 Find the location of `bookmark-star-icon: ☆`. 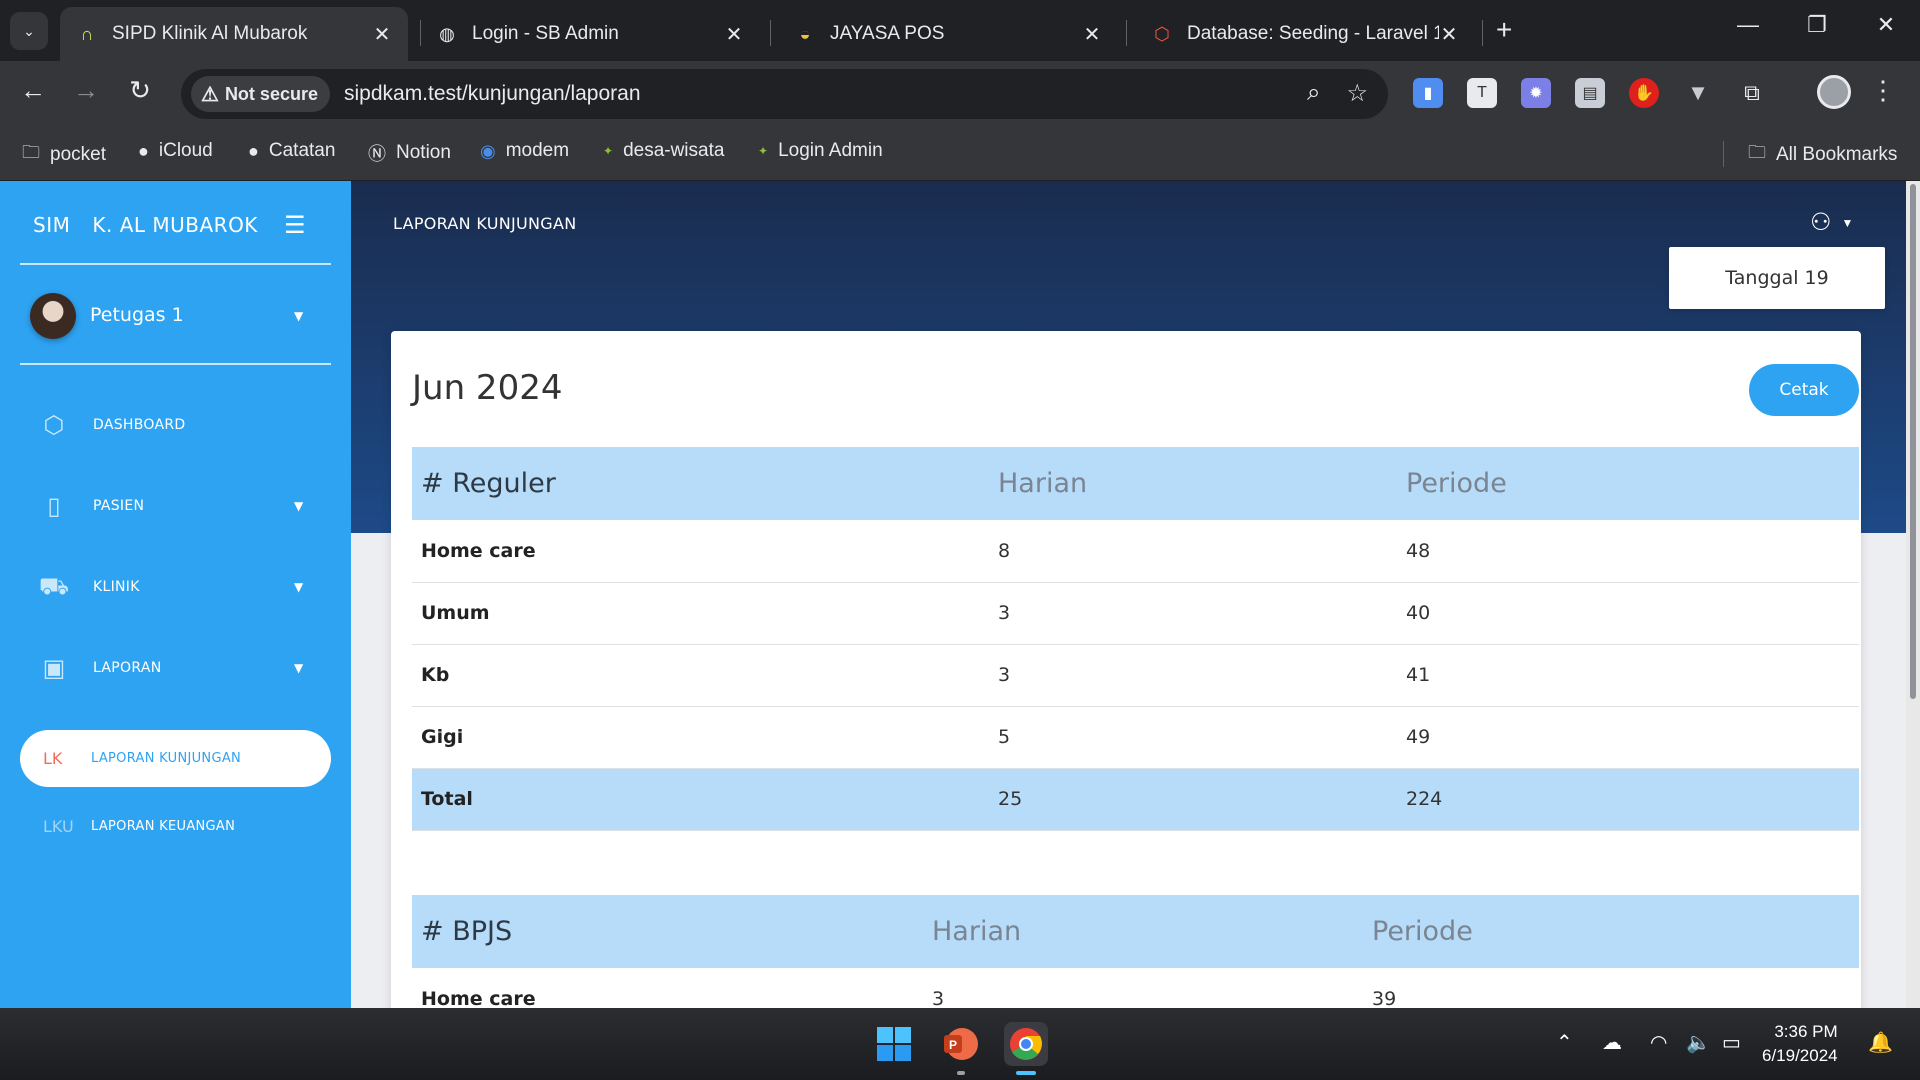

bookmark-star-icon: ☆ is located at coordinates (1357, 93).